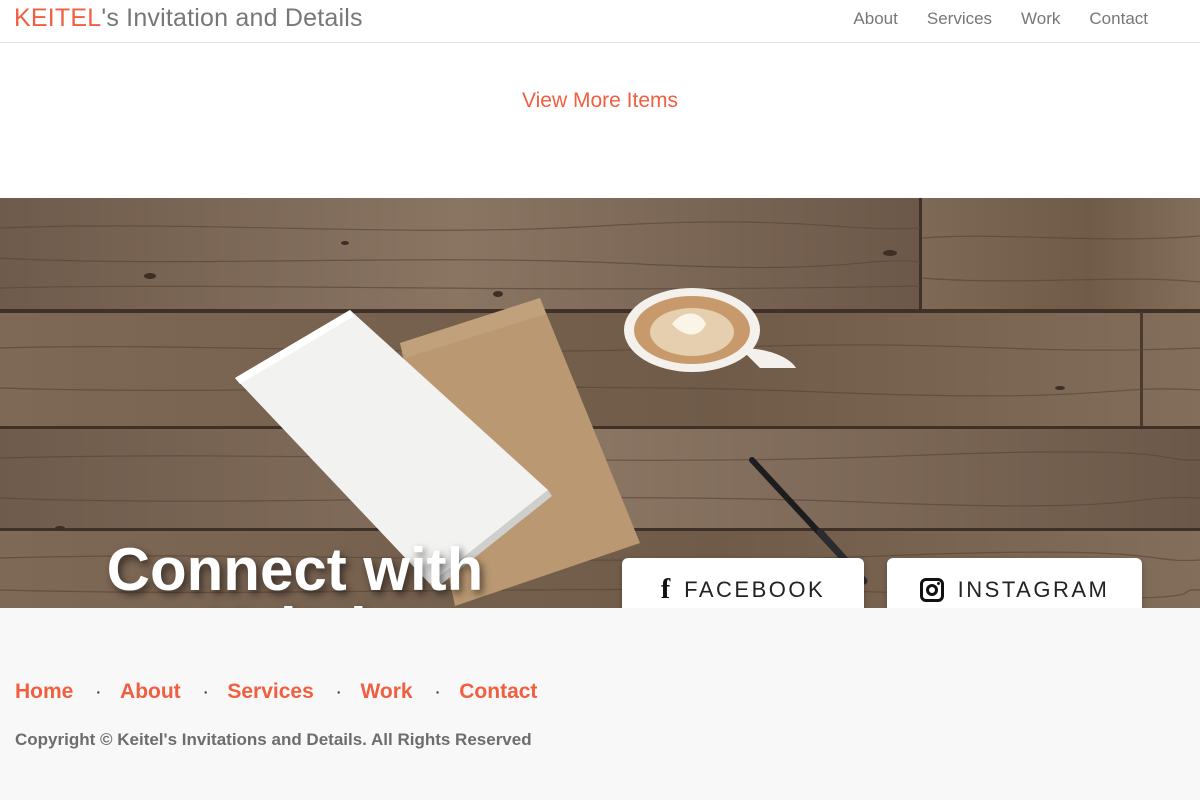  What do you see at coordinates (1033, 589) in the screenshot?
I see `instagram-label: INSTAGRAM` at bounding box center [1033, 589].